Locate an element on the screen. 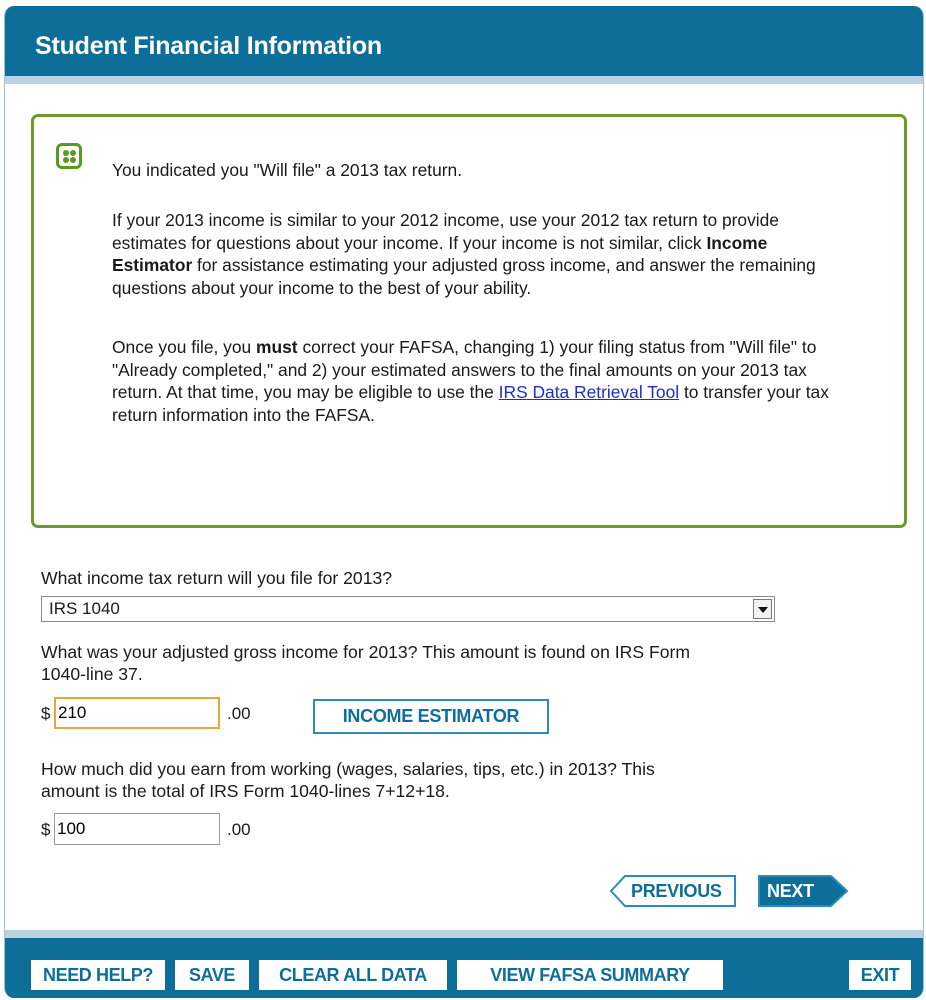  info-dots-icon is located at coordinates (69, 156).